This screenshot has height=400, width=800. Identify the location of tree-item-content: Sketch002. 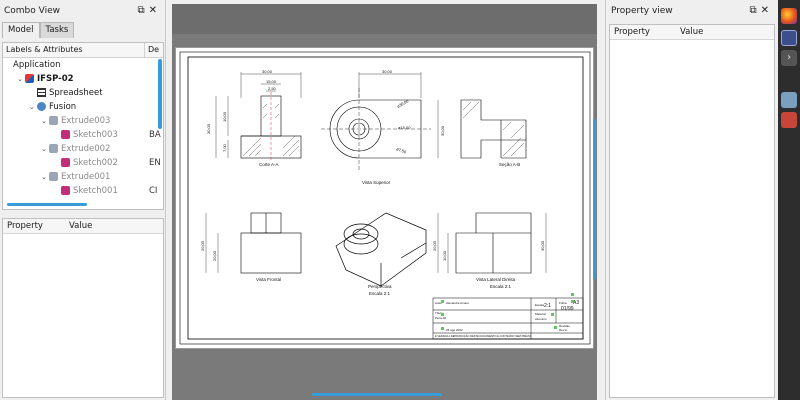
(85, 163).